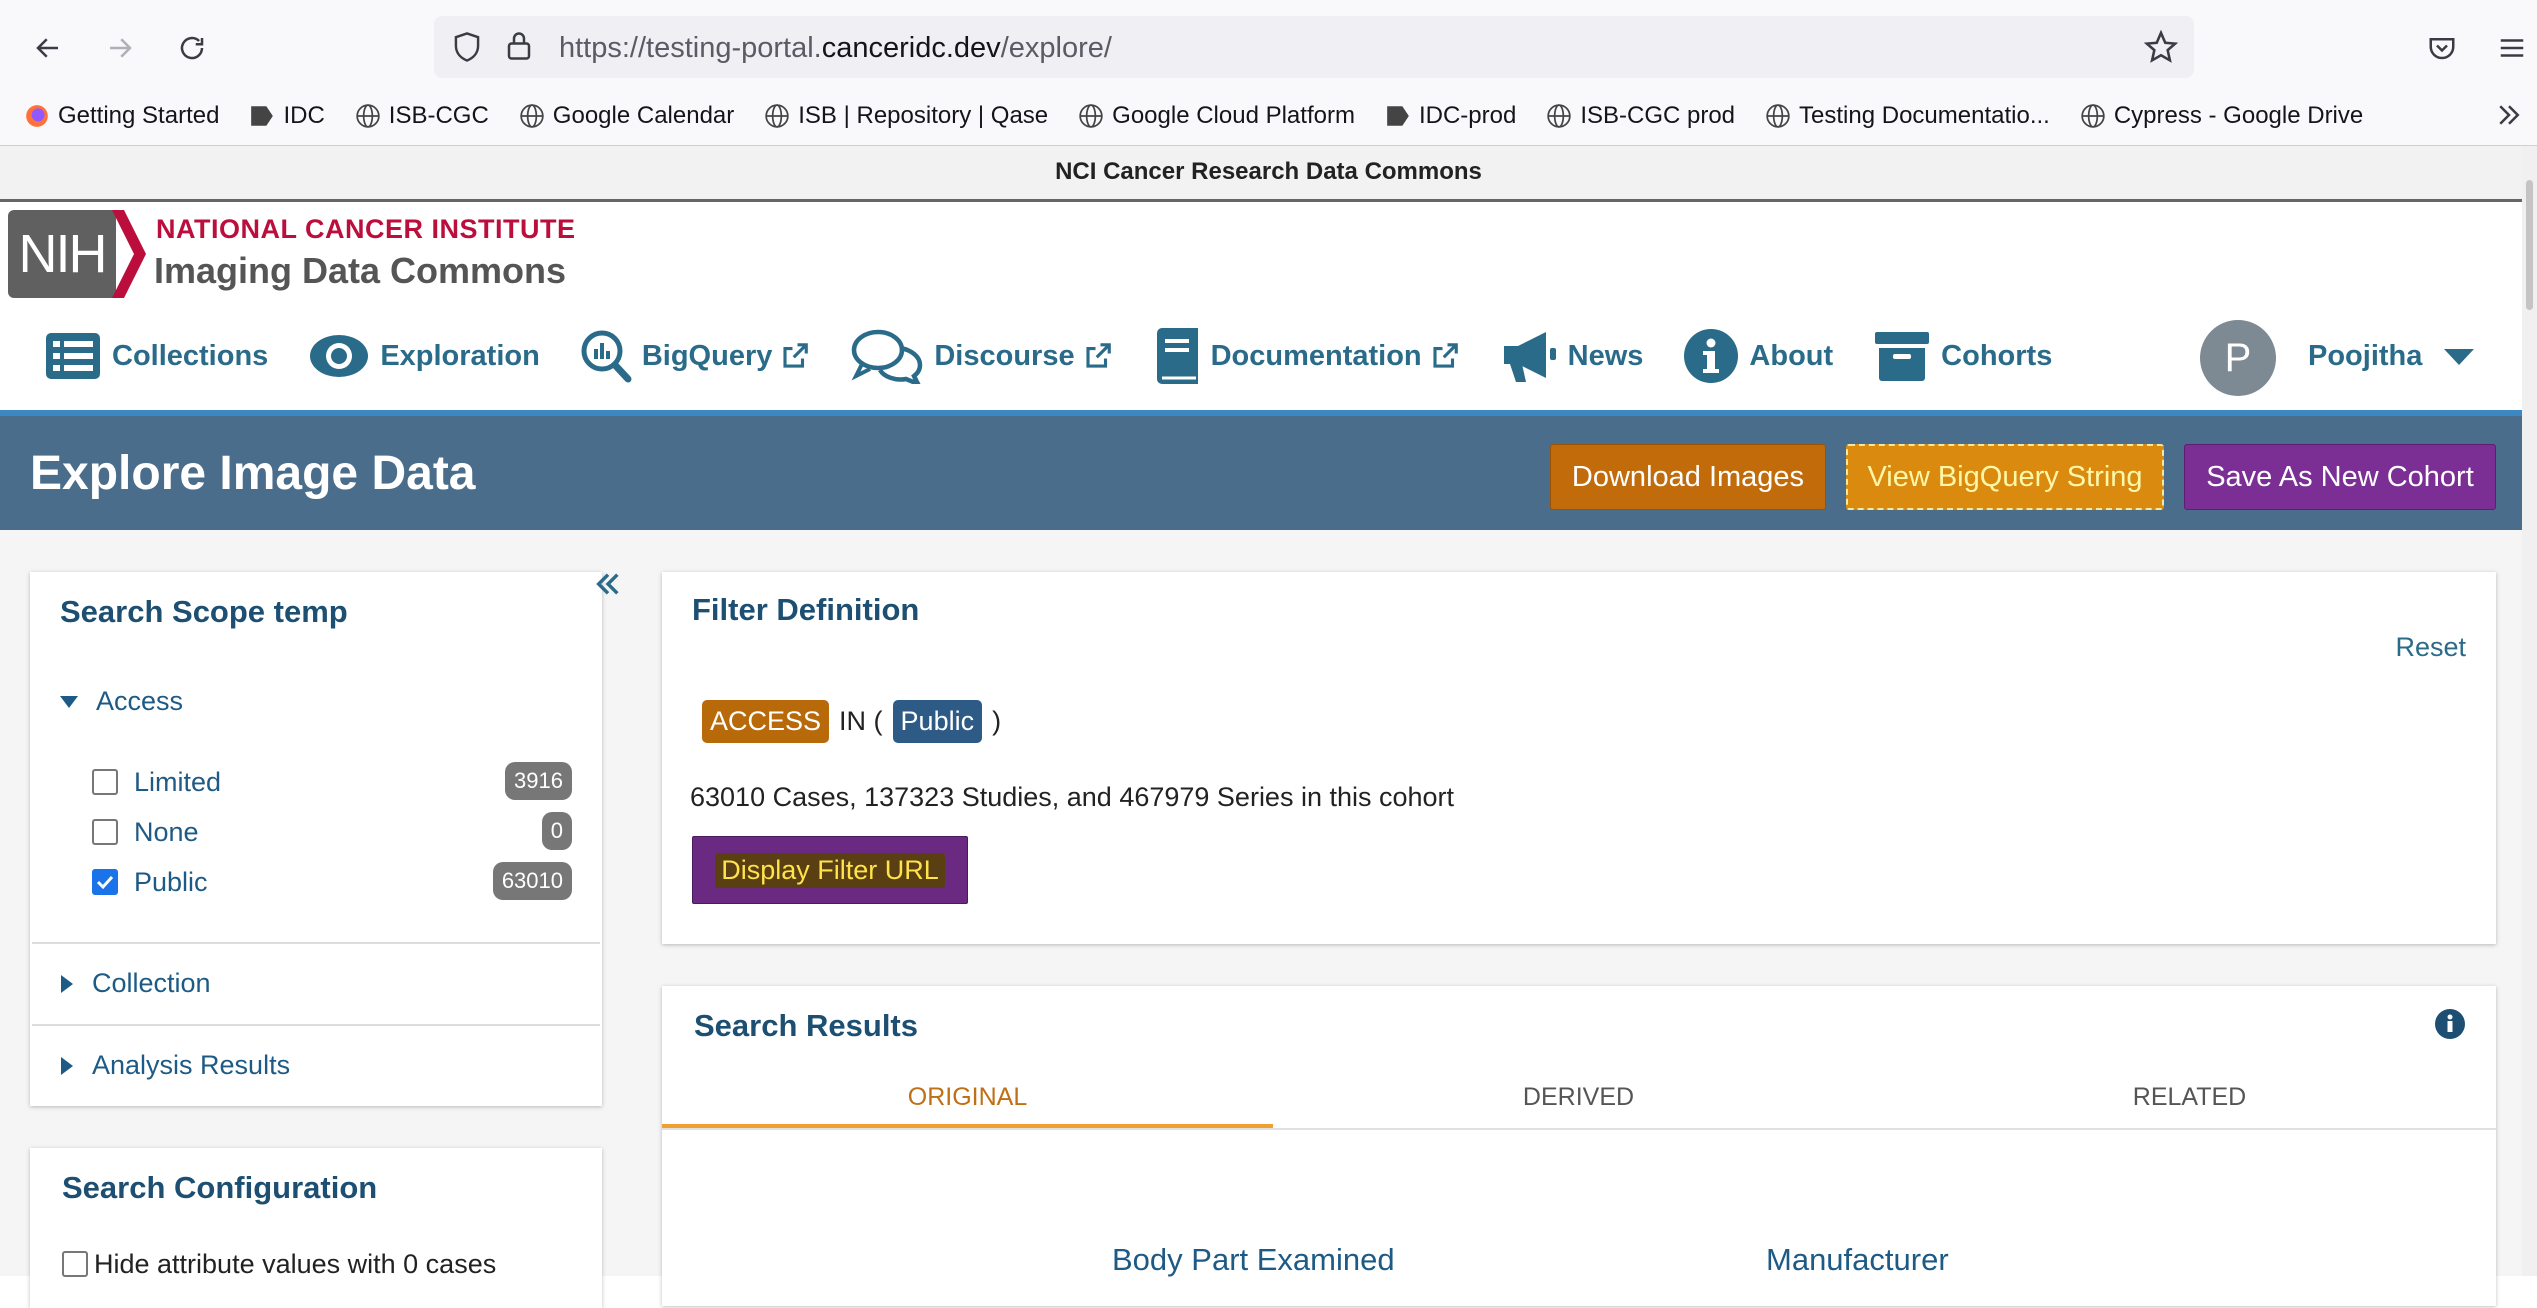 The image size is (2537, 1308). I want to click on page-scrollbar, so click(2529, 711).